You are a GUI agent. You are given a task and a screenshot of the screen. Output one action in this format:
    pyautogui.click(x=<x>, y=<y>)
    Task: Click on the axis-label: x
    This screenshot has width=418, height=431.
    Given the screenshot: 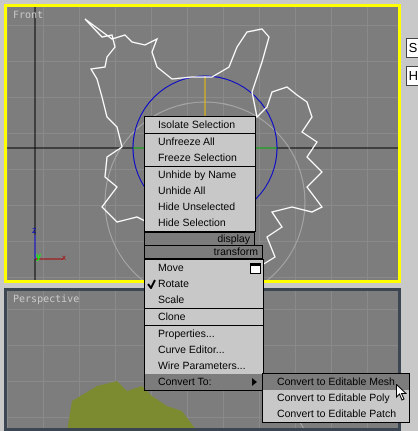 What is the action you would take?
    pyautogui.click(x=64, y=257)
    